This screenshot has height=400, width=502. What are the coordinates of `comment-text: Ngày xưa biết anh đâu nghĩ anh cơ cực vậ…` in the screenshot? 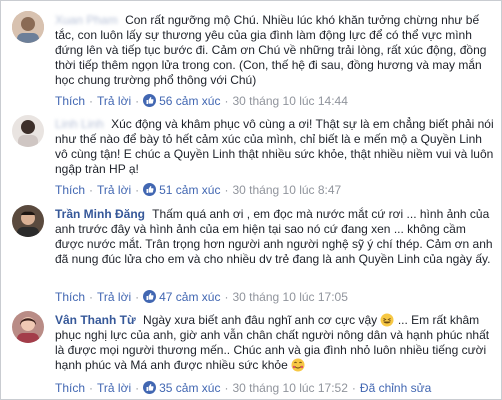 It's located at (260, 320).